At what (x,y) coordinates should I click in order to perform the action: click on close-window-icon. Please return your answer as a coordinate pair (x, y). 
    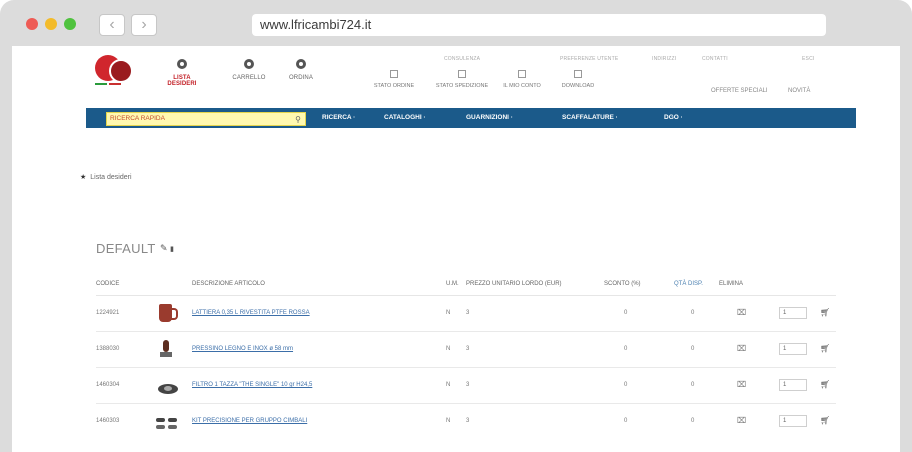
    Looking at the image, I should click on (32, 24).